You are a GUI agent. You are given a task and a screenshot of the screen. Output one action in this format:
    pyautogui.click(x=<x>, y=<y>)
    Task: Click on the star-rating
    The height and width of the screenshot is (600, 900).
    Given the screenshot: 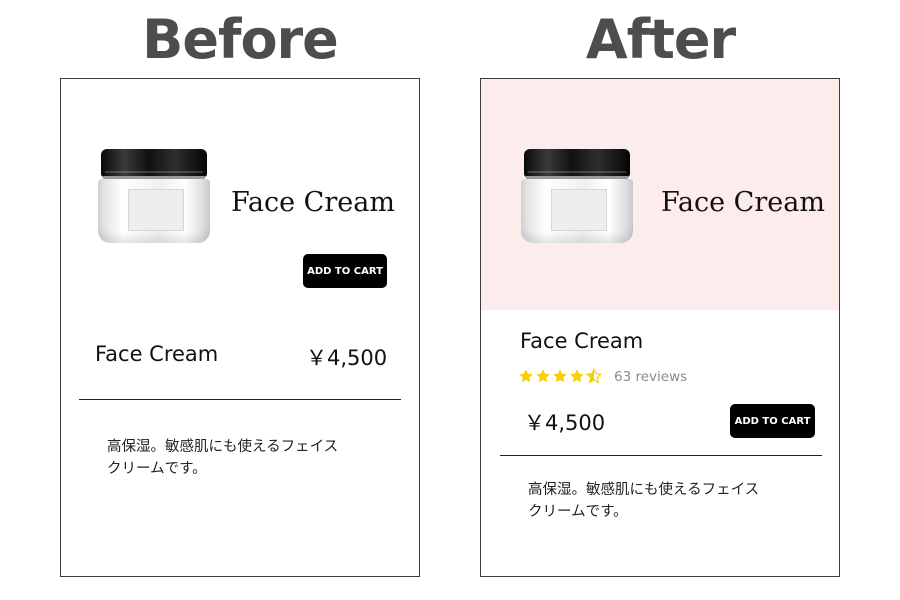 What is the action you would take?
    pyautogui.click(x=560, y=376)
    